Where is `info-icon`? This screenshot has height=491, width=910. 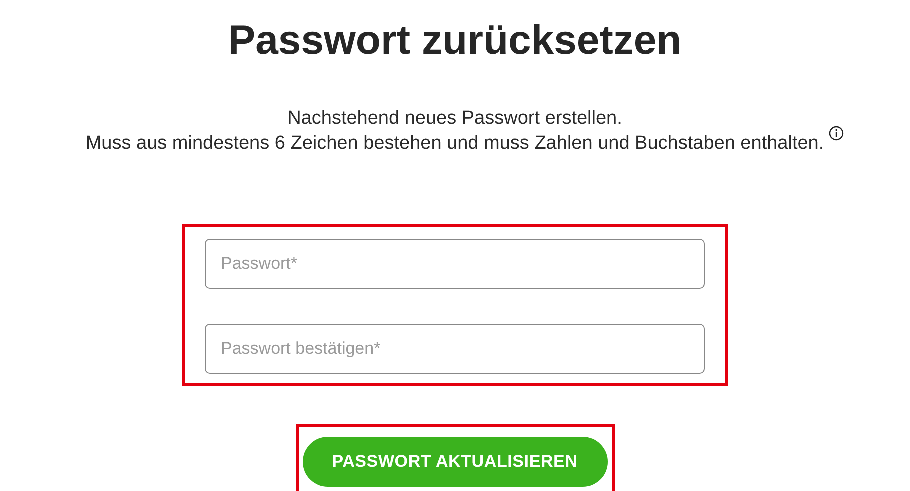
info-icon is located at coordinates (836, 133).